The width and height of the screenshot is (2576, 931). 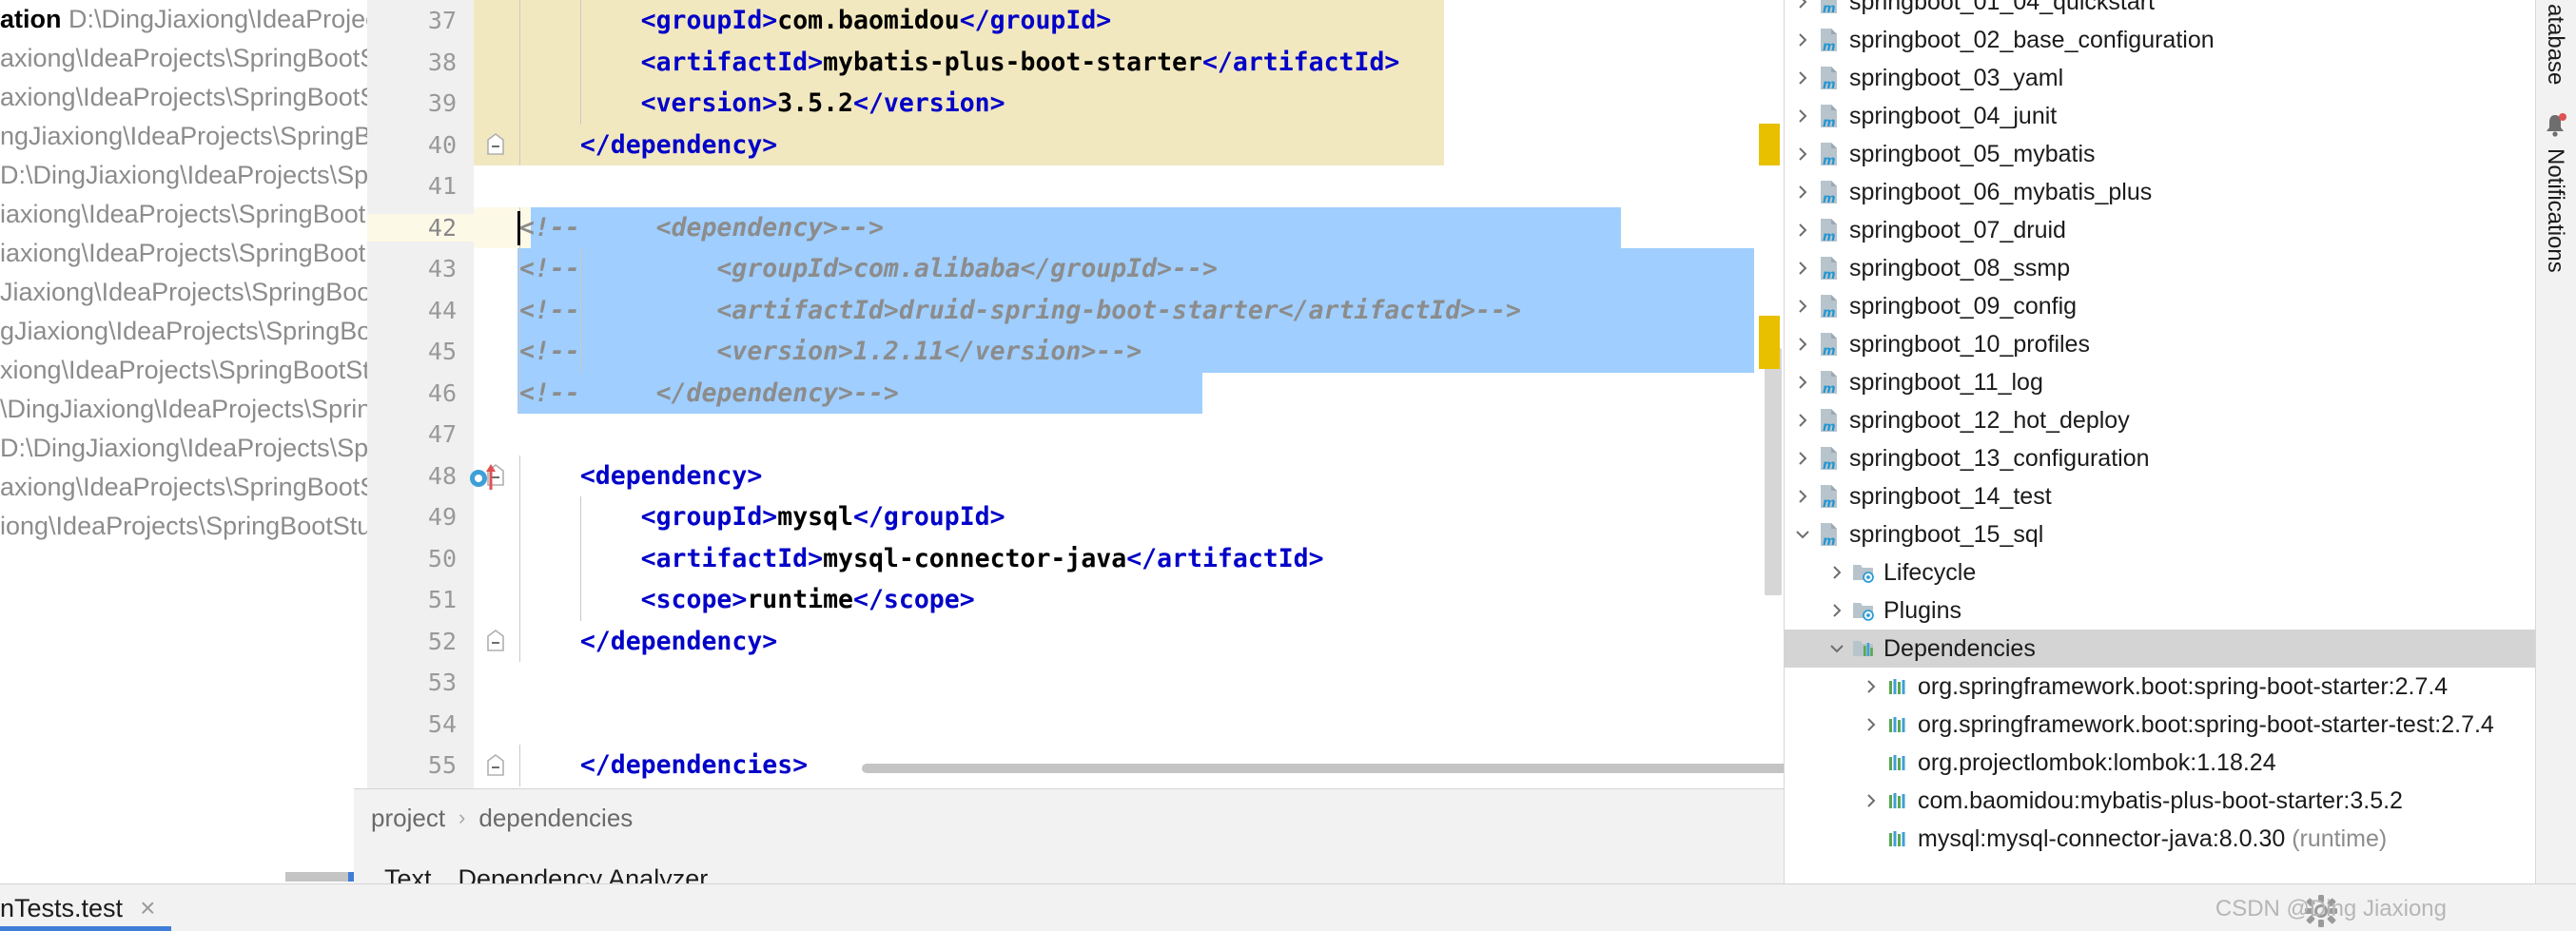 What do you see at coordinates (1151, 351) in the screenshot?
I see `code-line-text: <!-- <version>1.2.11</version>-->` at bounding box center [1151, 351].